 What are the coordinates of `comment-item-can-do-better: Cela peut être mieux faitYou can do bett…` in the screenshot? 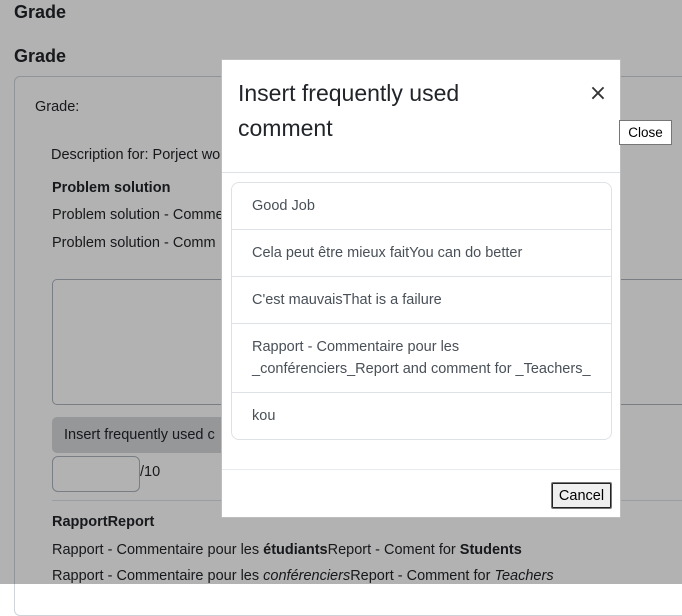 It's located at (421, 253).